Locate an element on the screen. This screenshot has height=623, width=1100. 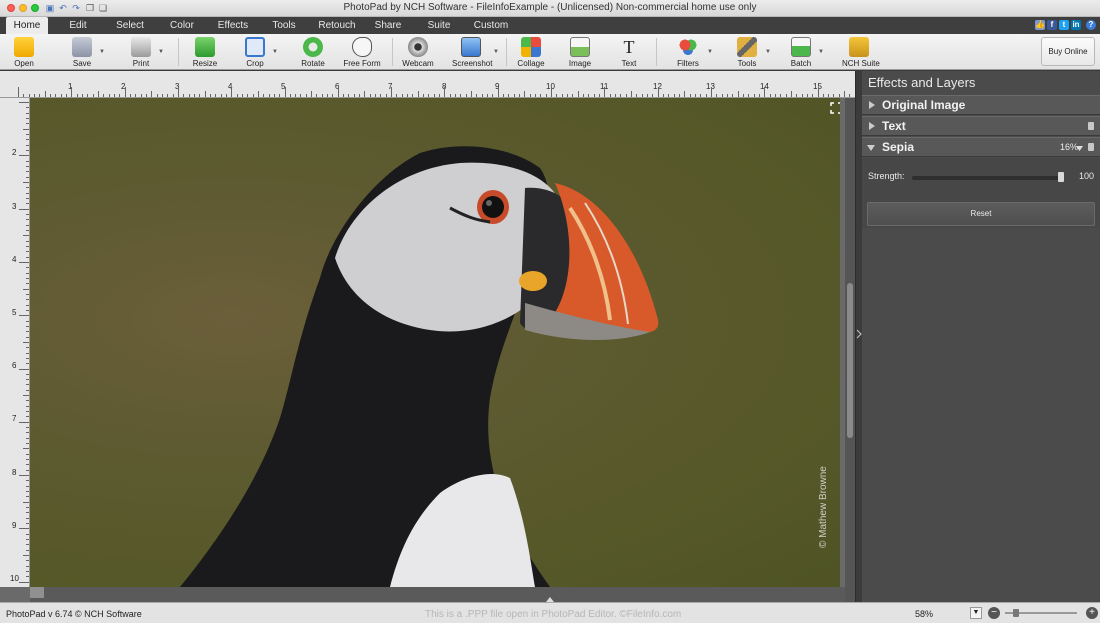
layer-sepia: Sepia 16% is located at coordinates (981, 147).